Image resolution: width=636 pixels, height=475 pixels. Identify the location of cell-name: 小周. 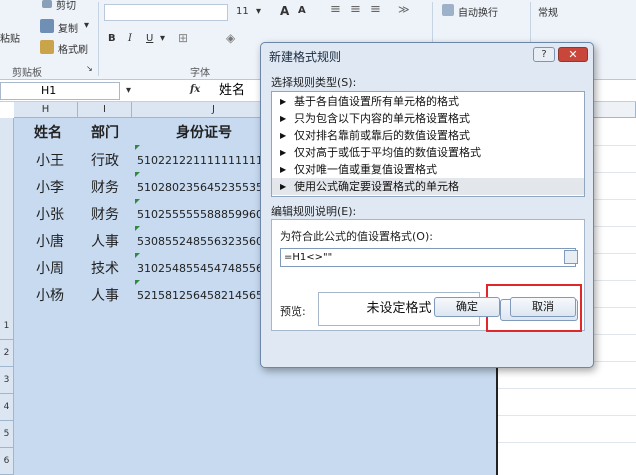
(50, 268).